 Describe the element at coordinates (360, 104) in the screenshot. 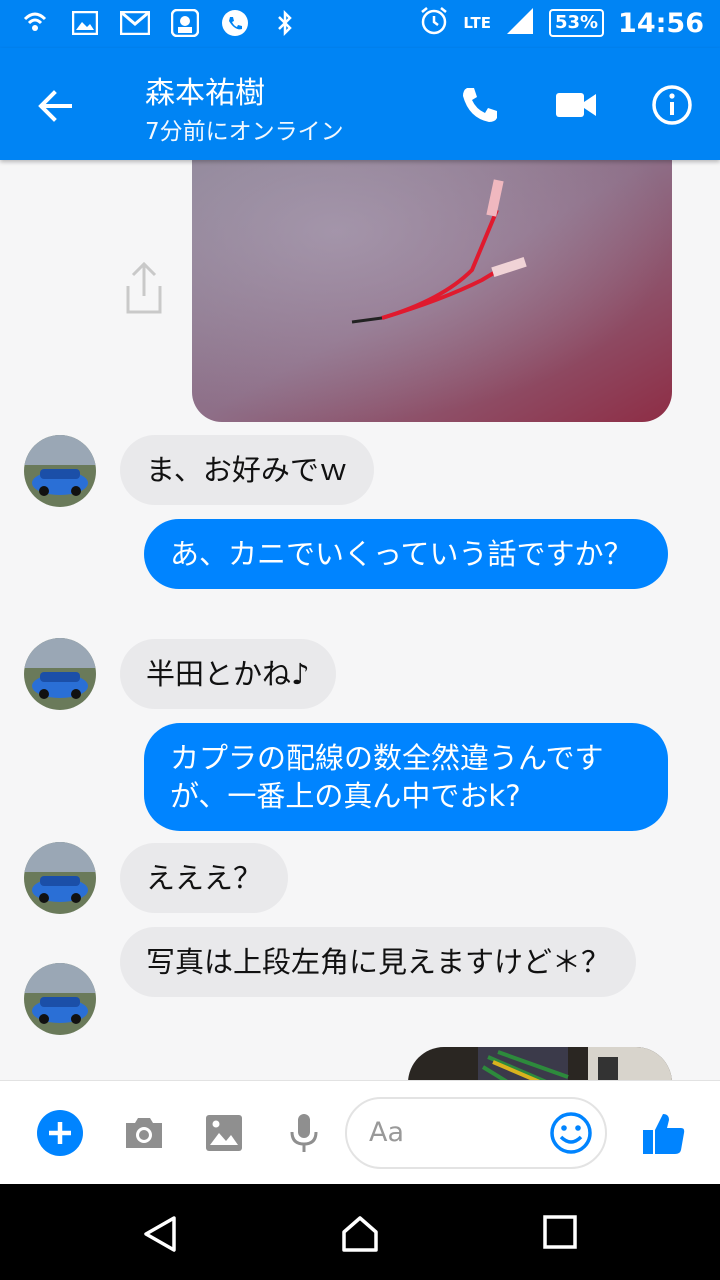

I see `conversation-header: 森本祐樹 7分前にオンライン` at that location.